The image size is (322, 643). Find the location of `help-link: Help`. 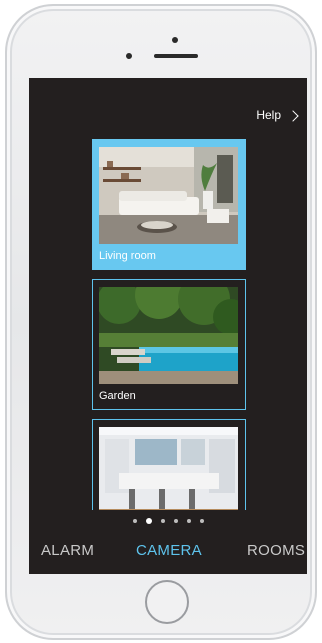

help-link: Help is located at coordinates (277, 115).